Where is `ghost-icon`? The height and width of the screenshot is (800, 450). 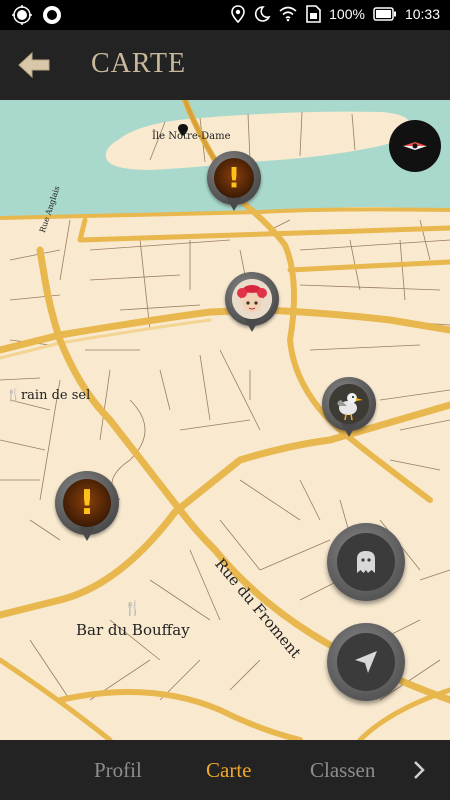 ghost-icon is located at coordinates (366, 562).